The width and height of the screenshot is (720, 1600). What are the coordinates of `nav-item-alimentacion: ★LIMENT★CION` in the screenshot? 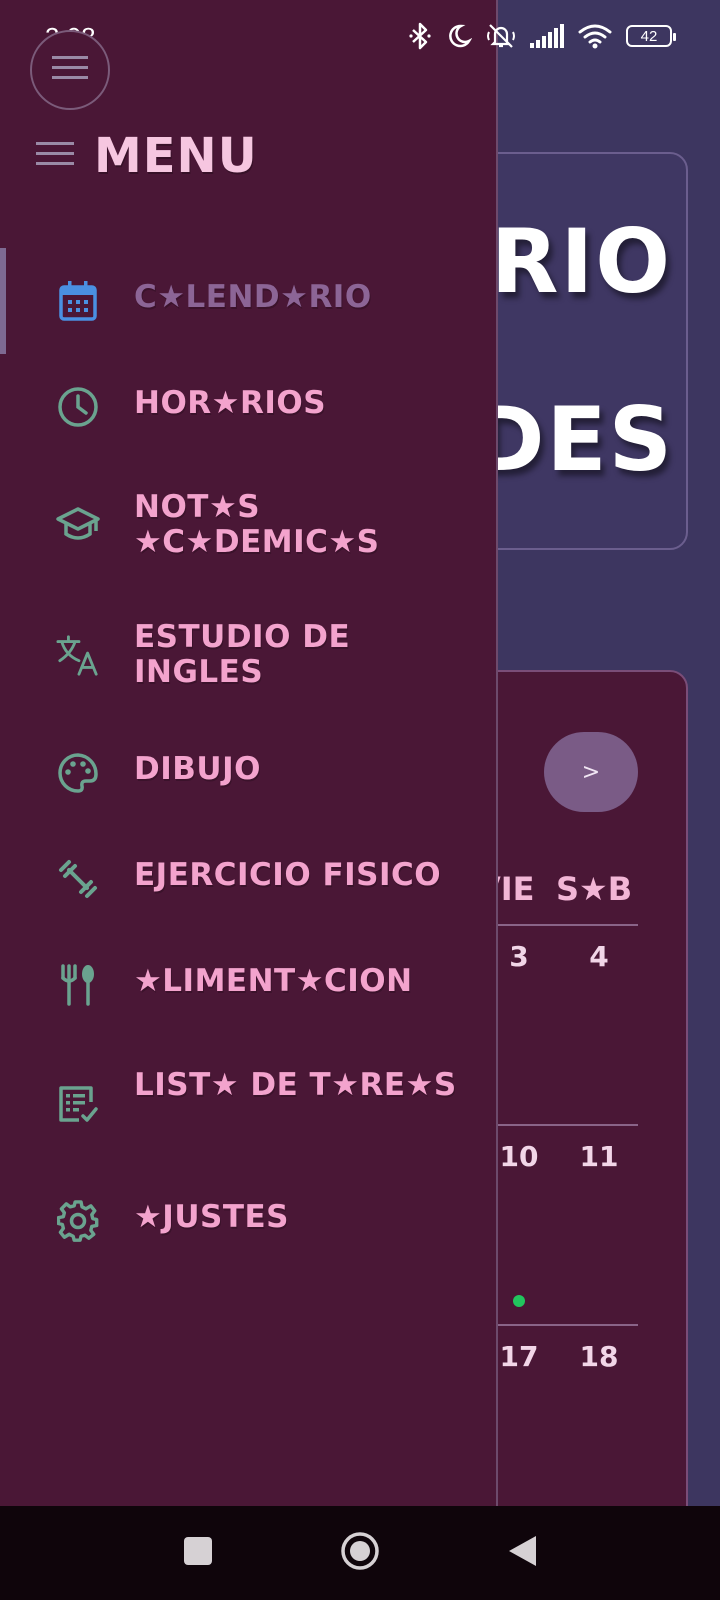 It's located at (249, 985).